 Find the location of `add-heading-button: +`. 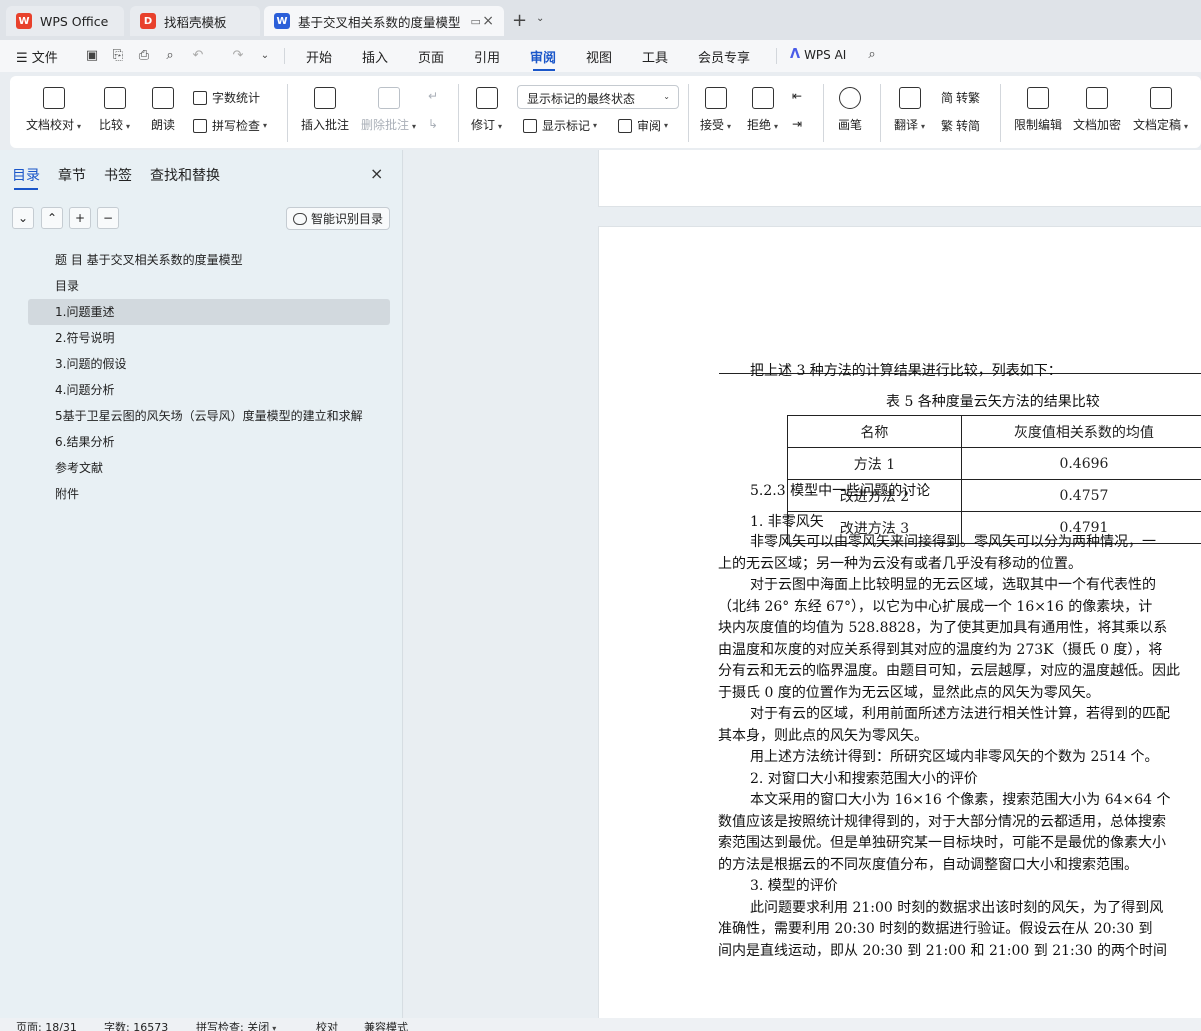

add-heading-button: + is located at coordinates (80, 218).